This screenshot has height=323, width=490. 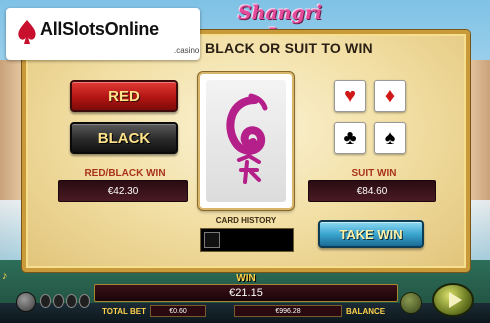 What do you see at coordinates (247, 240) in the screenshot?
I see `card-history-strip` at bounding box center [247, 240].